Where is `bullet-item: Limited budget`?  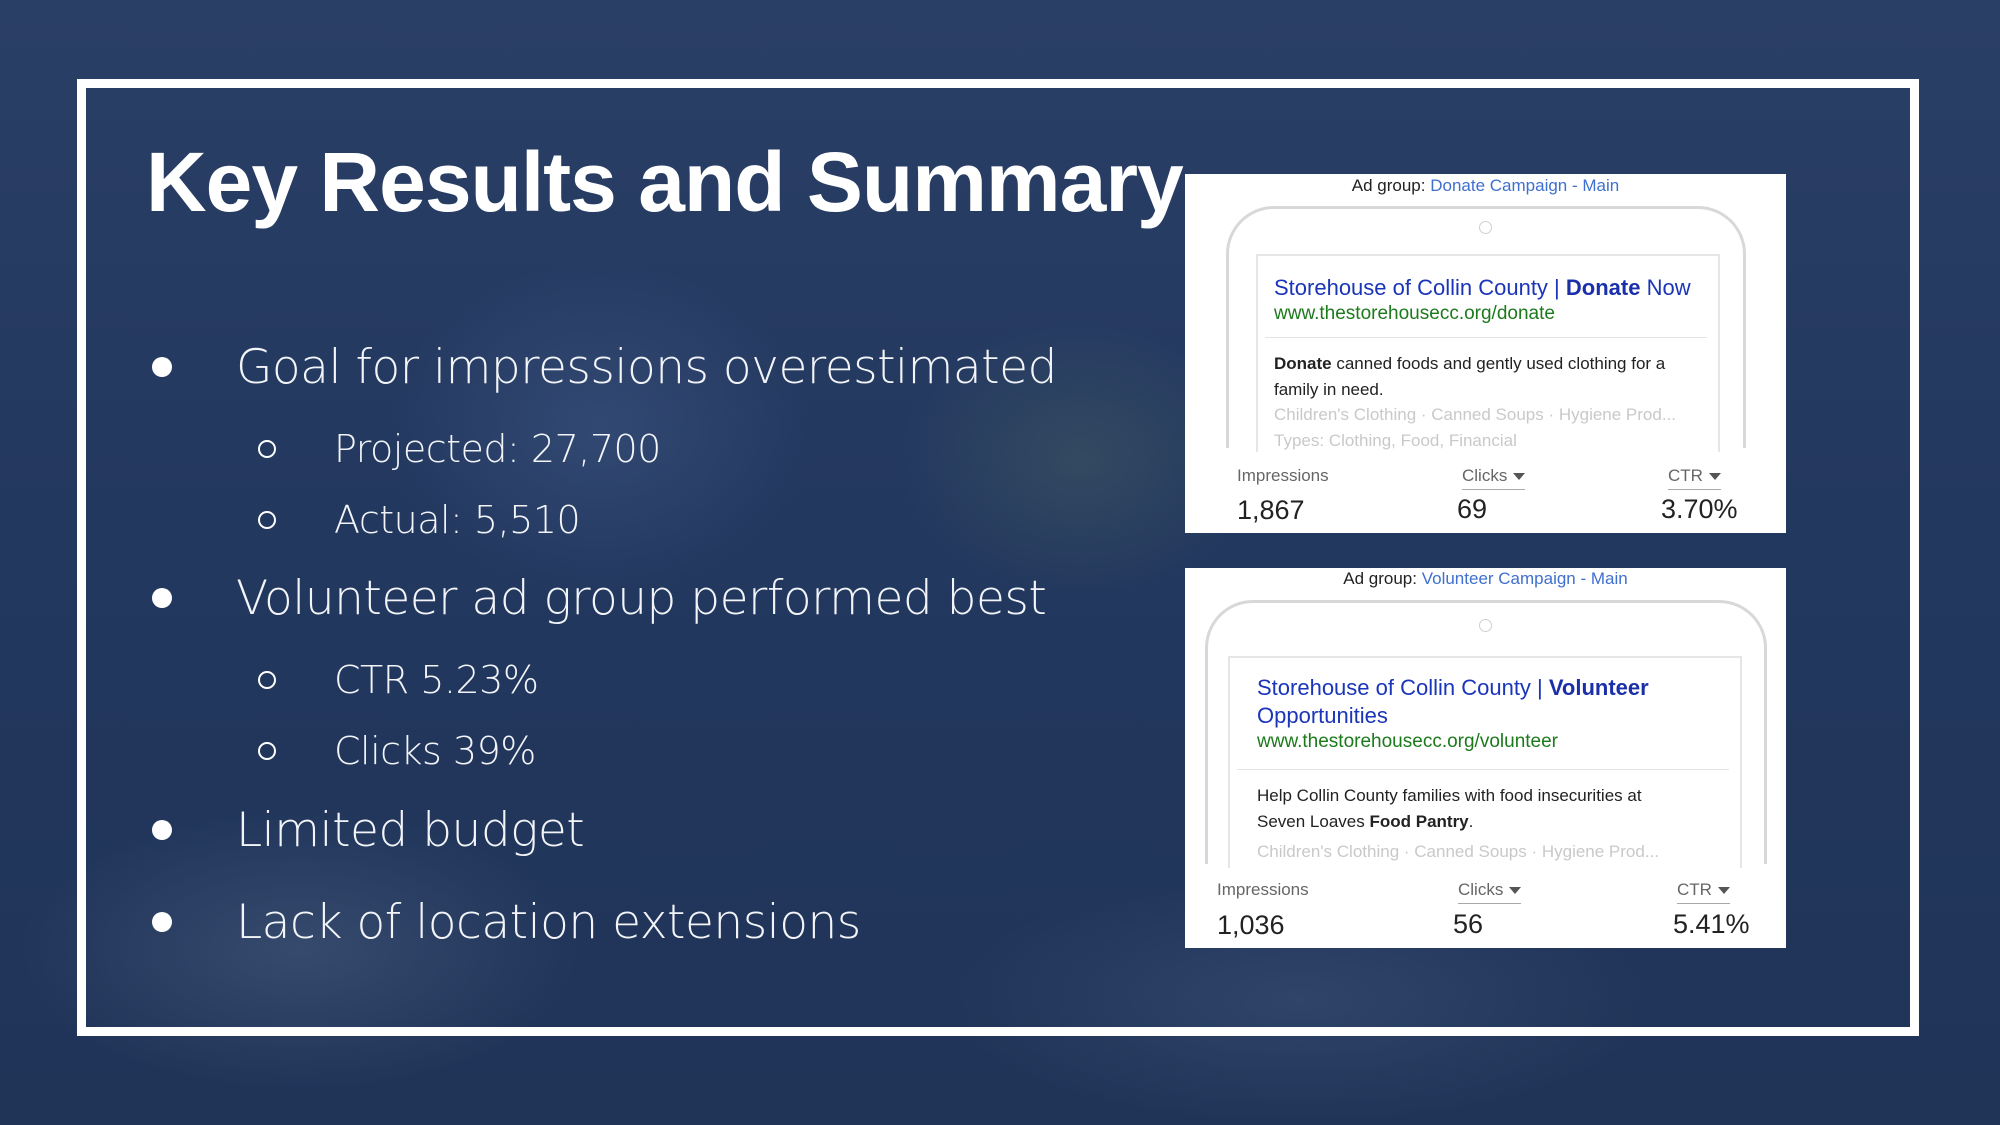
bullet-item: Limited budget is located at coordinates (368, 830).